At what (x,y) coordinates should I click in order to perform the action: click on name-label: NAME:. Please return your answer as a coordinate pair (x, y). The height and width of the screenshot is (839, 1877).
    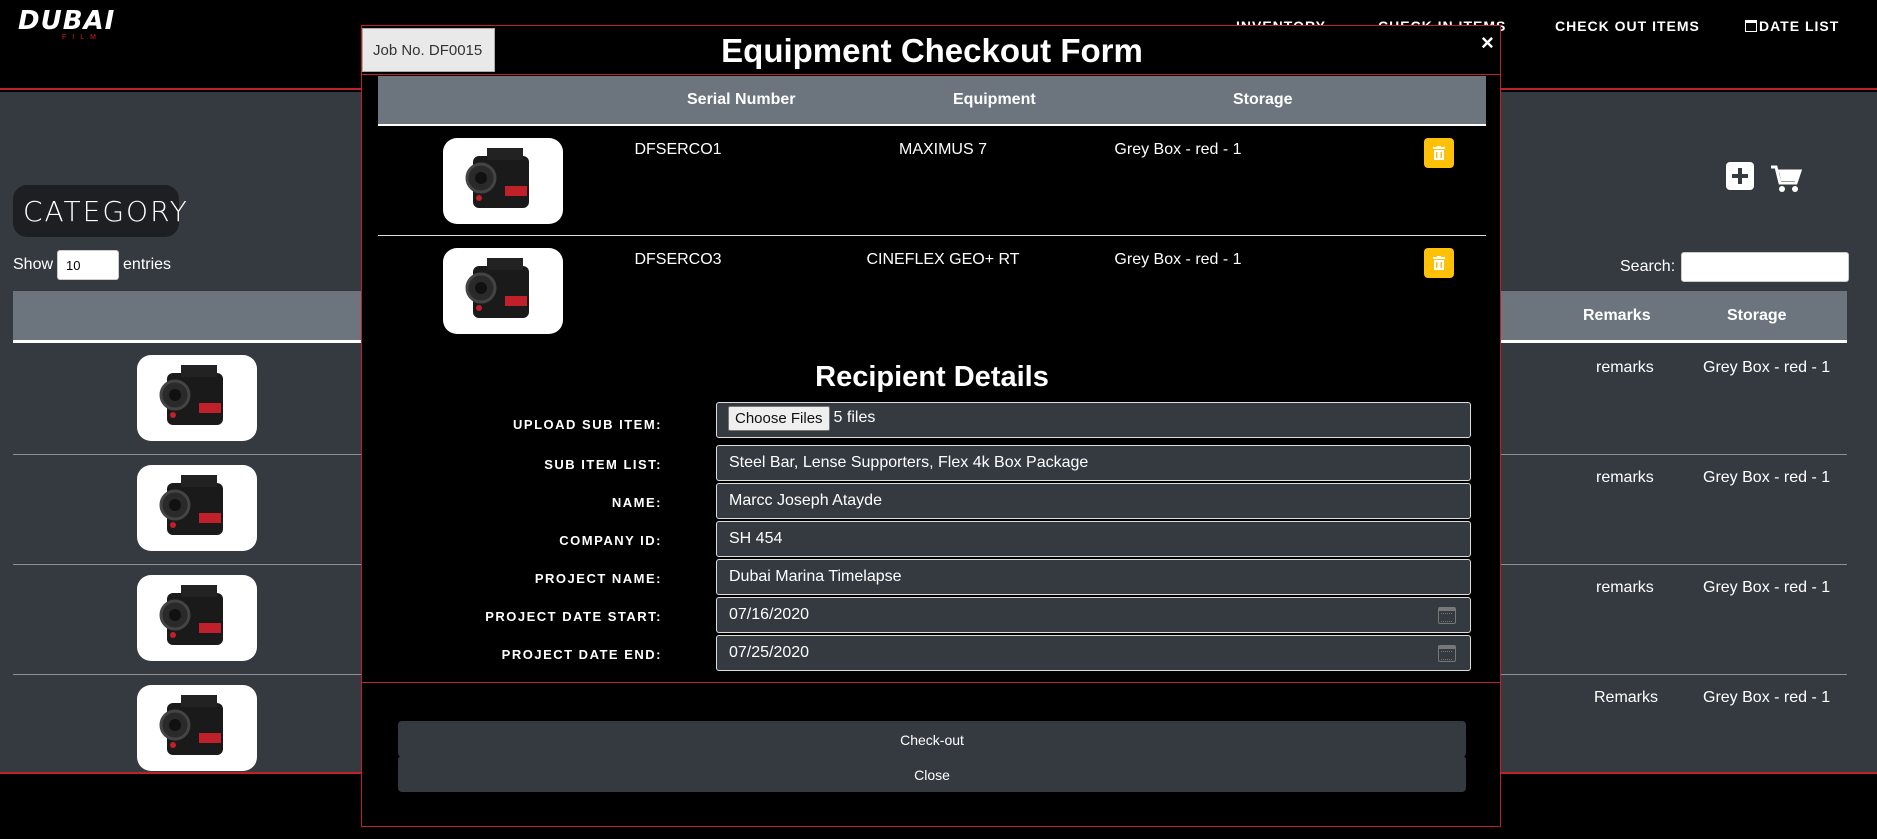
    Looking at the image, I should click on (636, 502).